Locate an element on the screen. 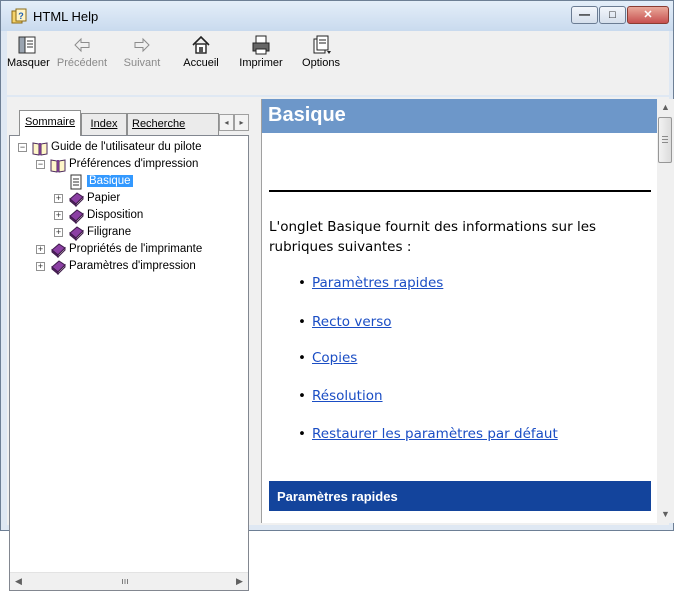 The height and width of the screenshot is (591, 674). tree-item: + Papier is located at coordinates (129, 199).